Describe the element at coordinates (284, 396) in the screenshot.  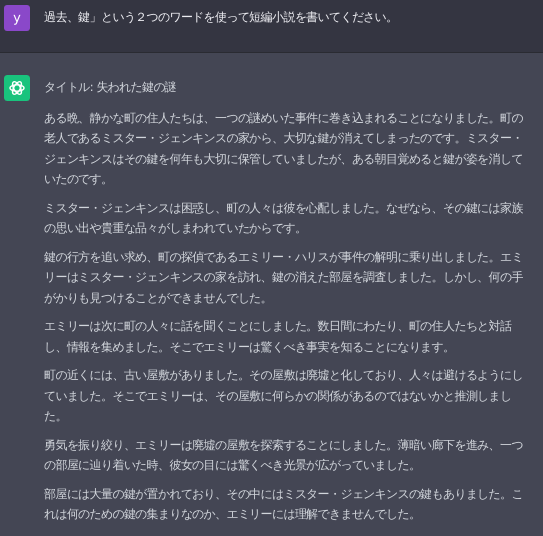
I see `response-paragraph: 町の近くには、古い屋敷がありました。その屋敷は廃墟と化しており、人々は避けるようにしていました。そこでエミリーは、その屋敷に何らかの関係があるのではないかと推測しました。` at that location.